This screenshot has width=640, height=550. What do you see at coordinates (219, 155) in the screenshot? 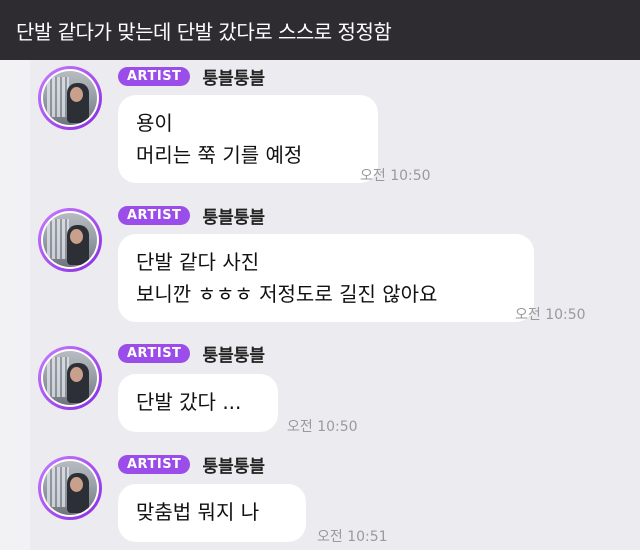
I see `message-line: 머리는 쭉 기를 예정` at bounding box center [219, 155].